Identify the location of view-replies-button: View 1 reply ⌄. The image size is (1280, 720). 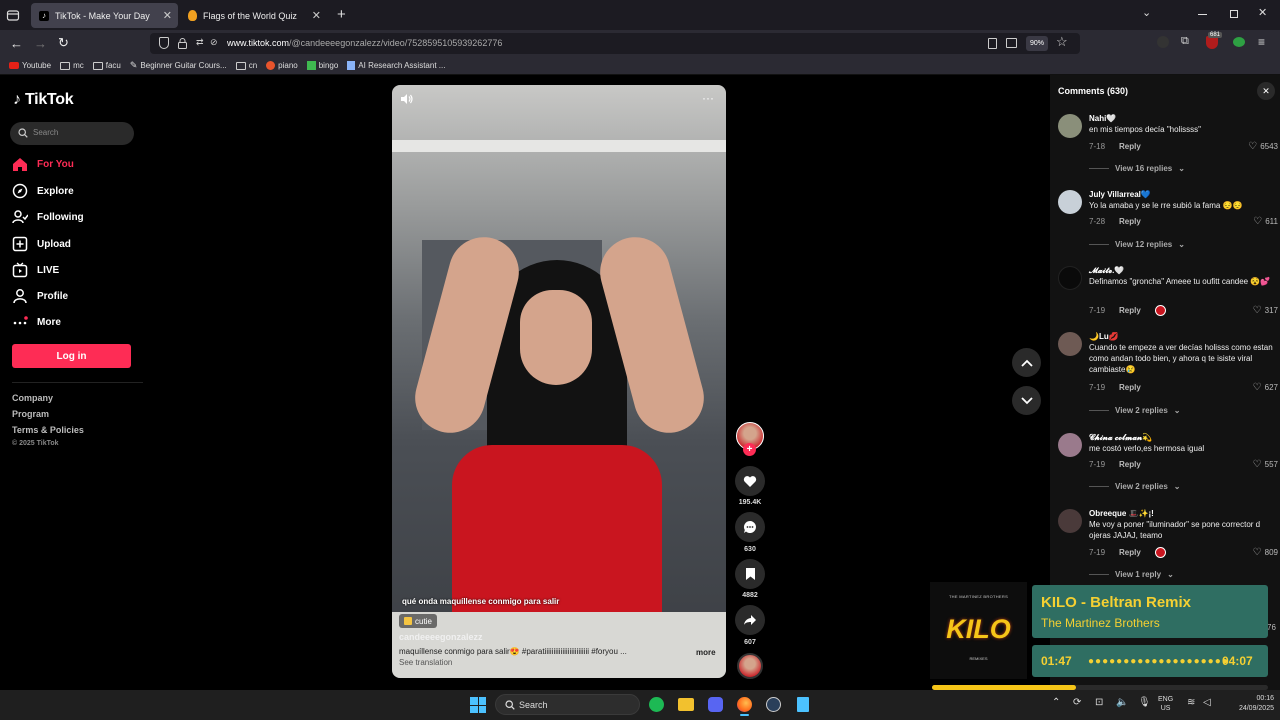
(1131, 574).